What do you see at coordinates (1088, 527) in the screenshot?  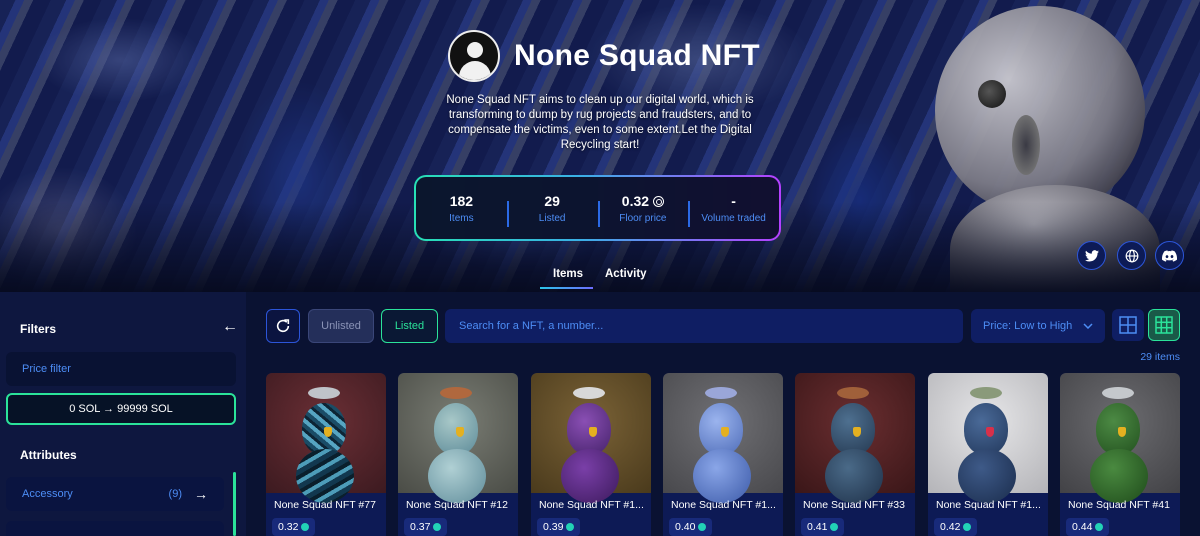 I see `nft-price: 0.44` at bounding box center [1088, 527].